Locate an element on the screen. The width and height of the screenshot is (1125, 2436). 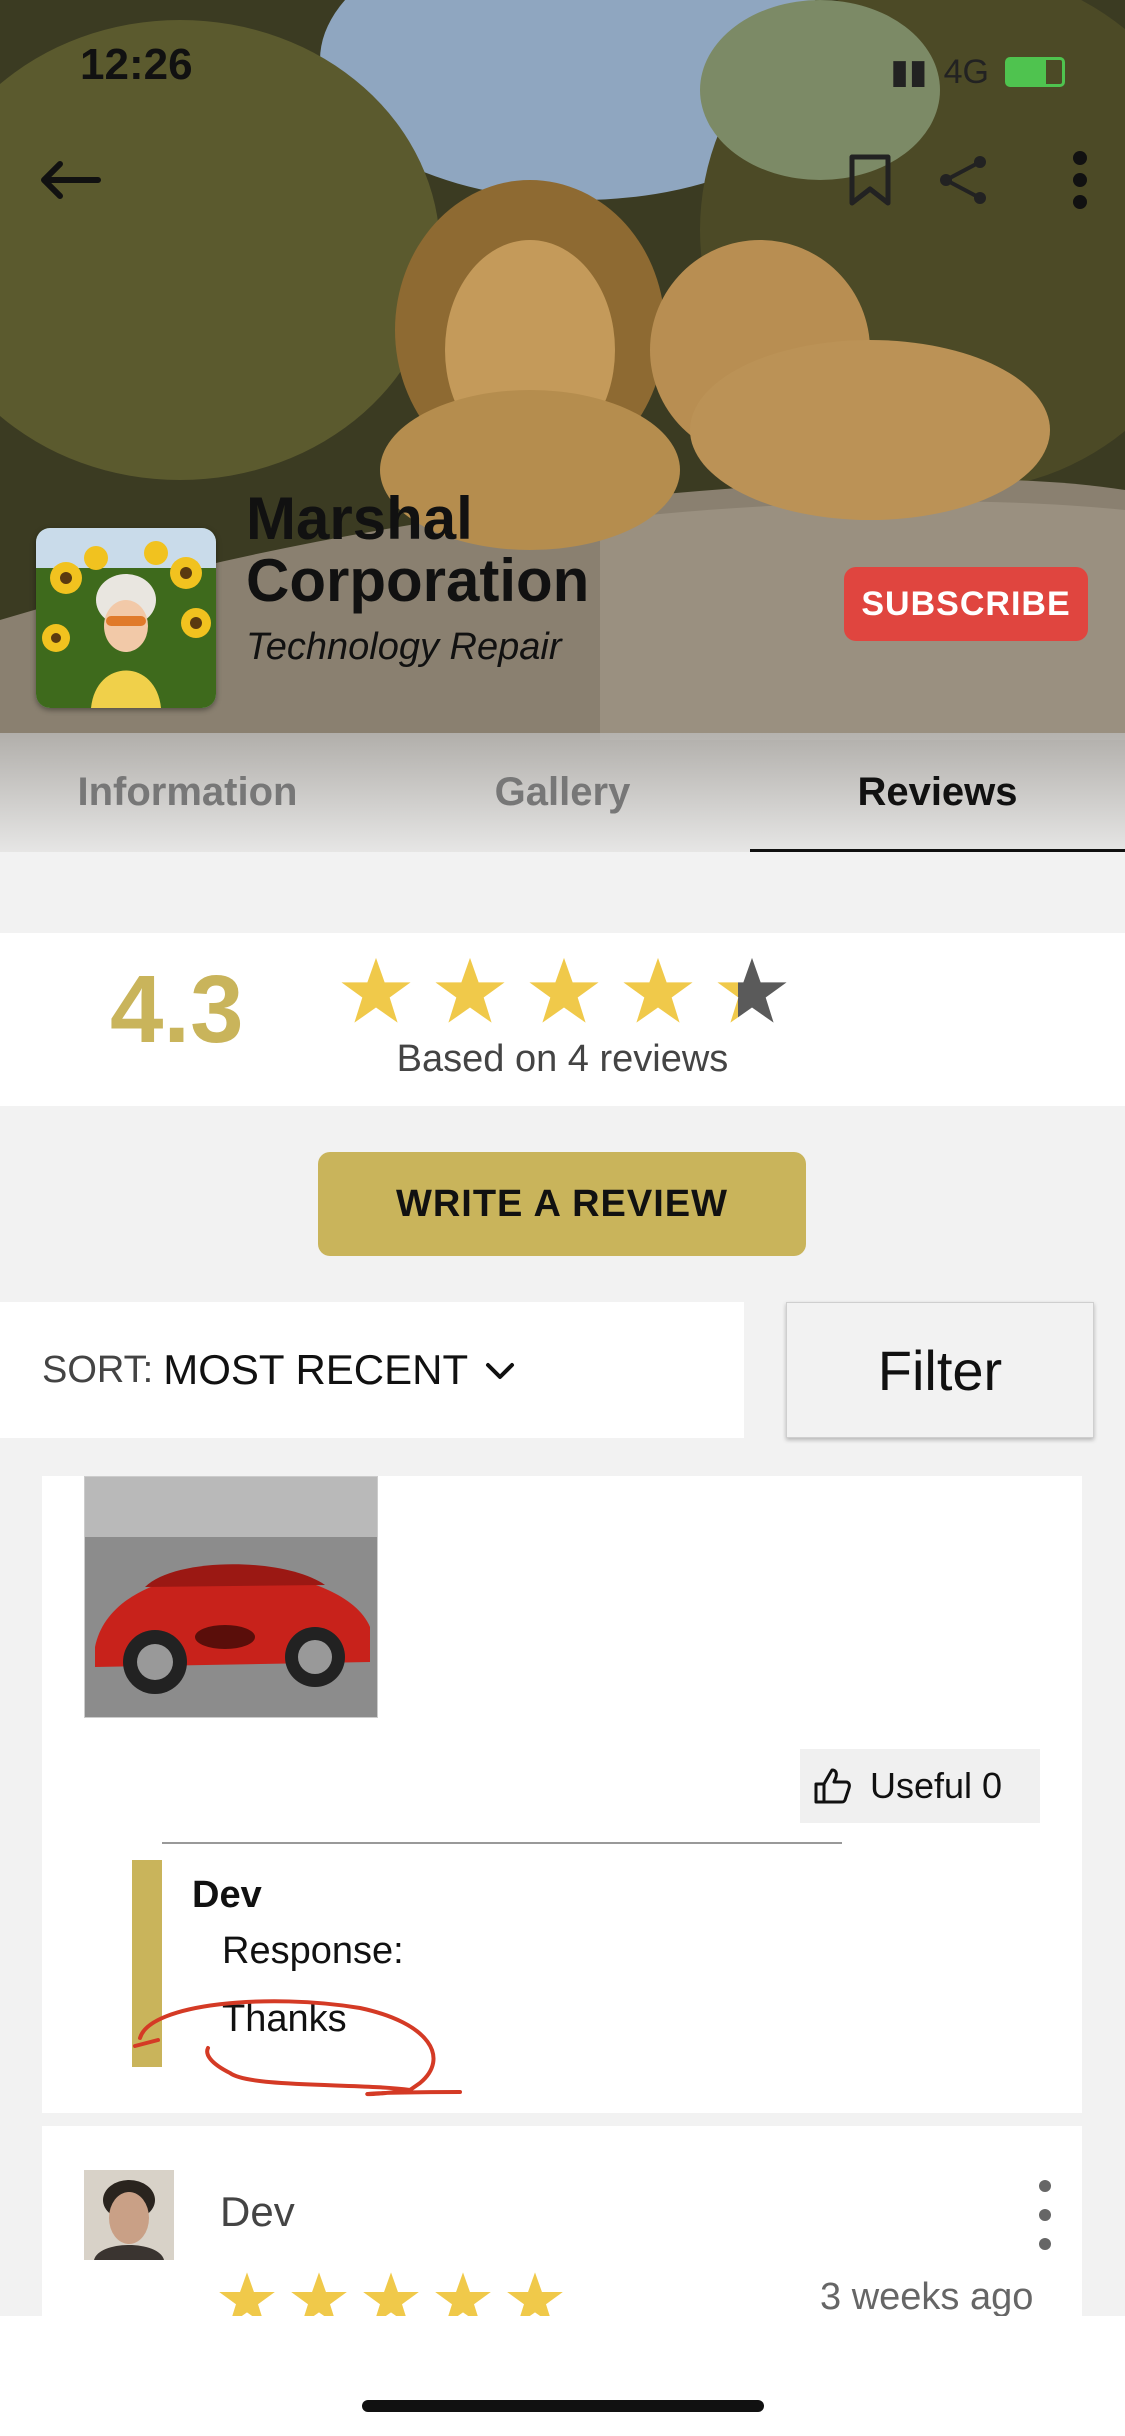
back-button is located at coordinates (70, 180).